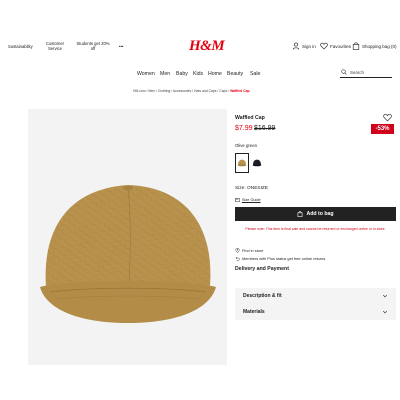 This screenshot has height=400, width=400. Describe the element at coordinates (315, 312) in the screenshot. I see `materials-accordion: Materials` at that location.